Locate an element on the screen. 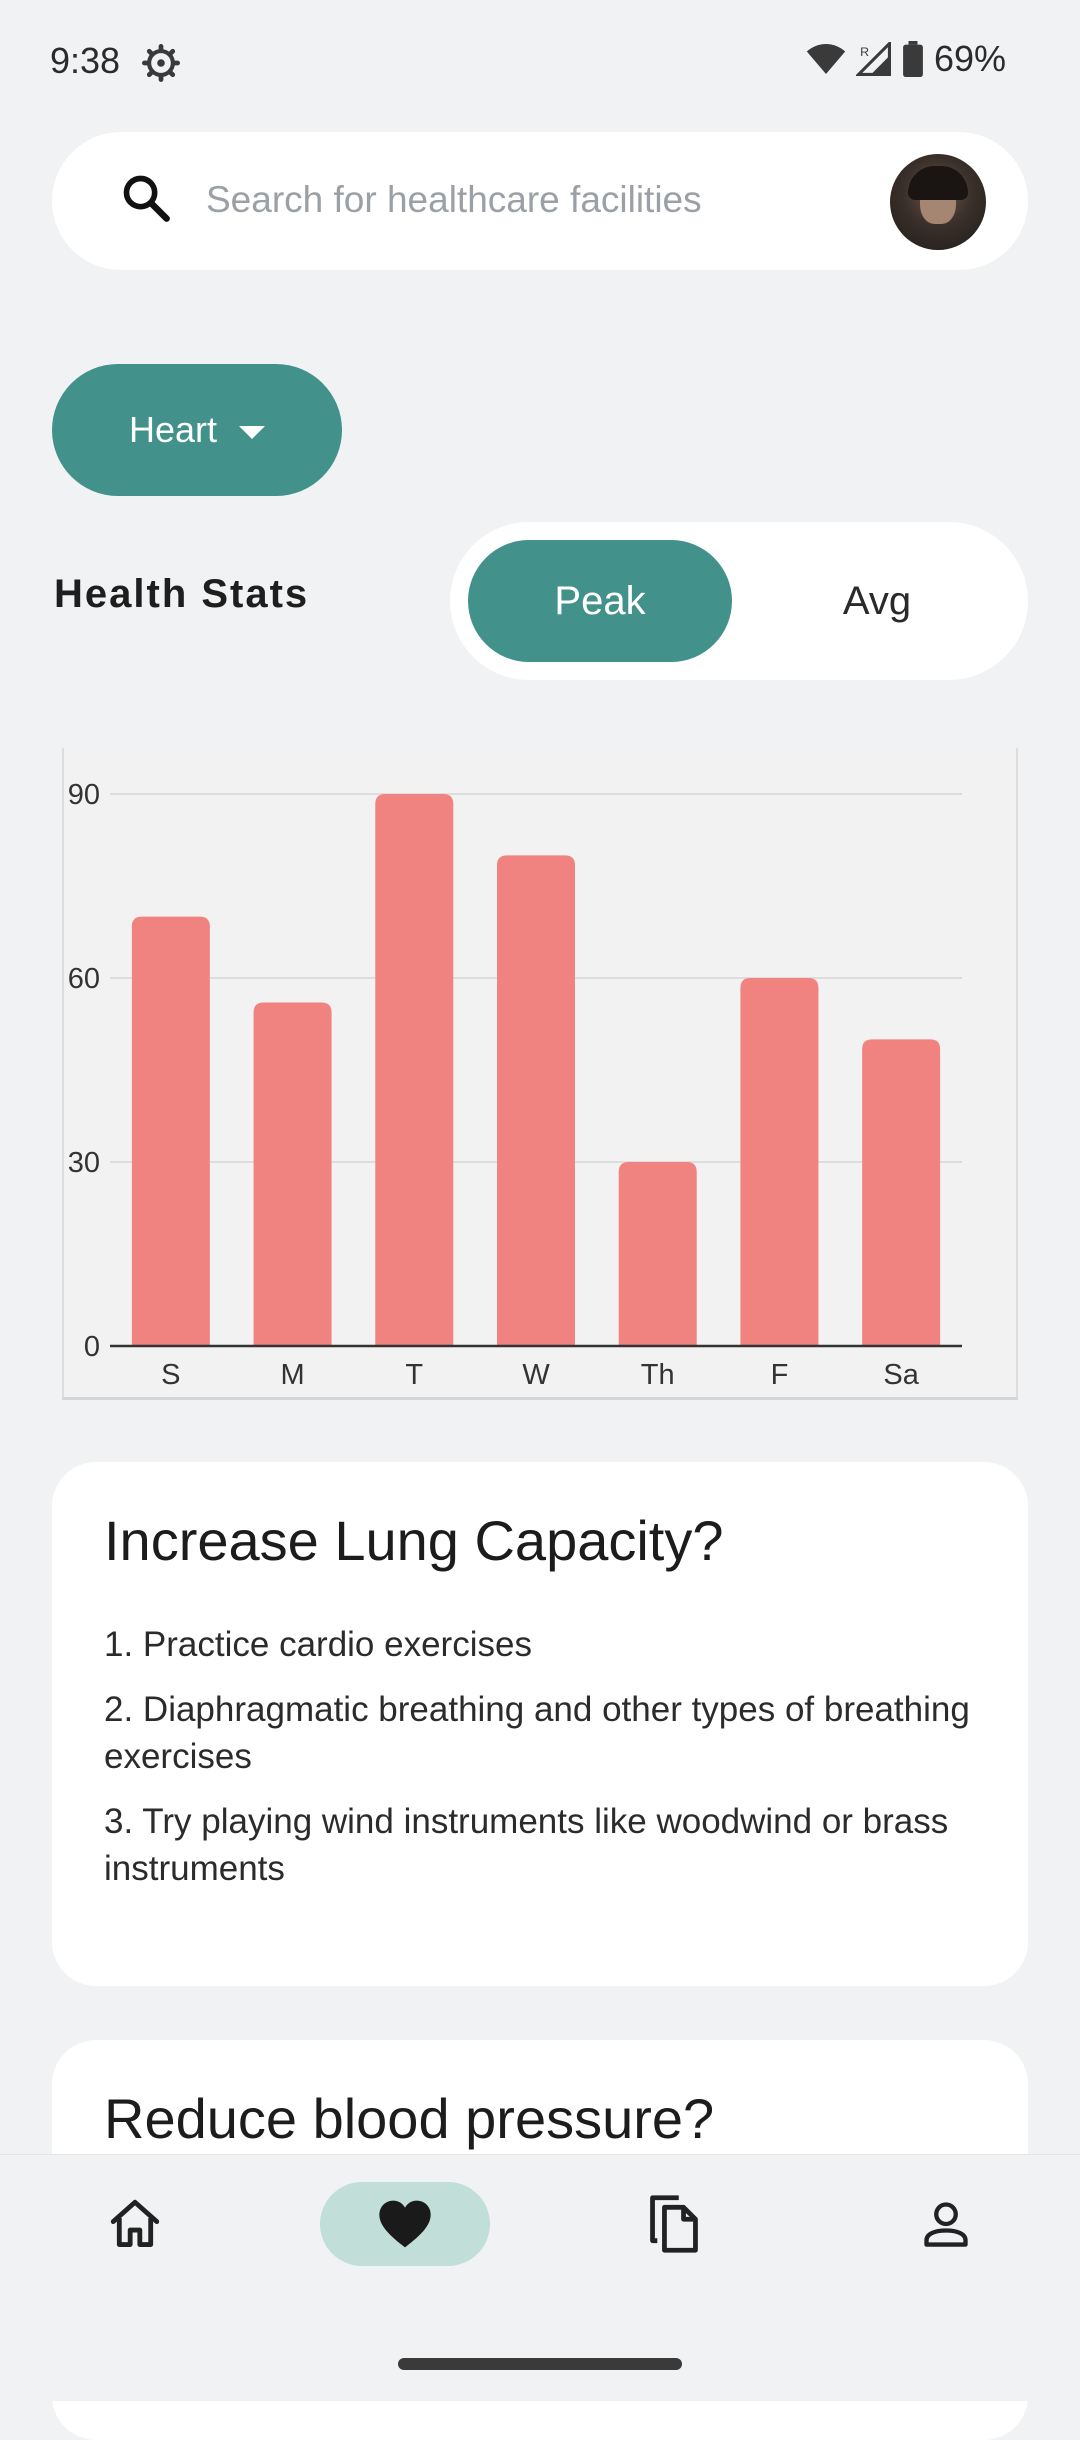  list-item: 1. Practice cardio exercises is located at coordinates (318, 1644).